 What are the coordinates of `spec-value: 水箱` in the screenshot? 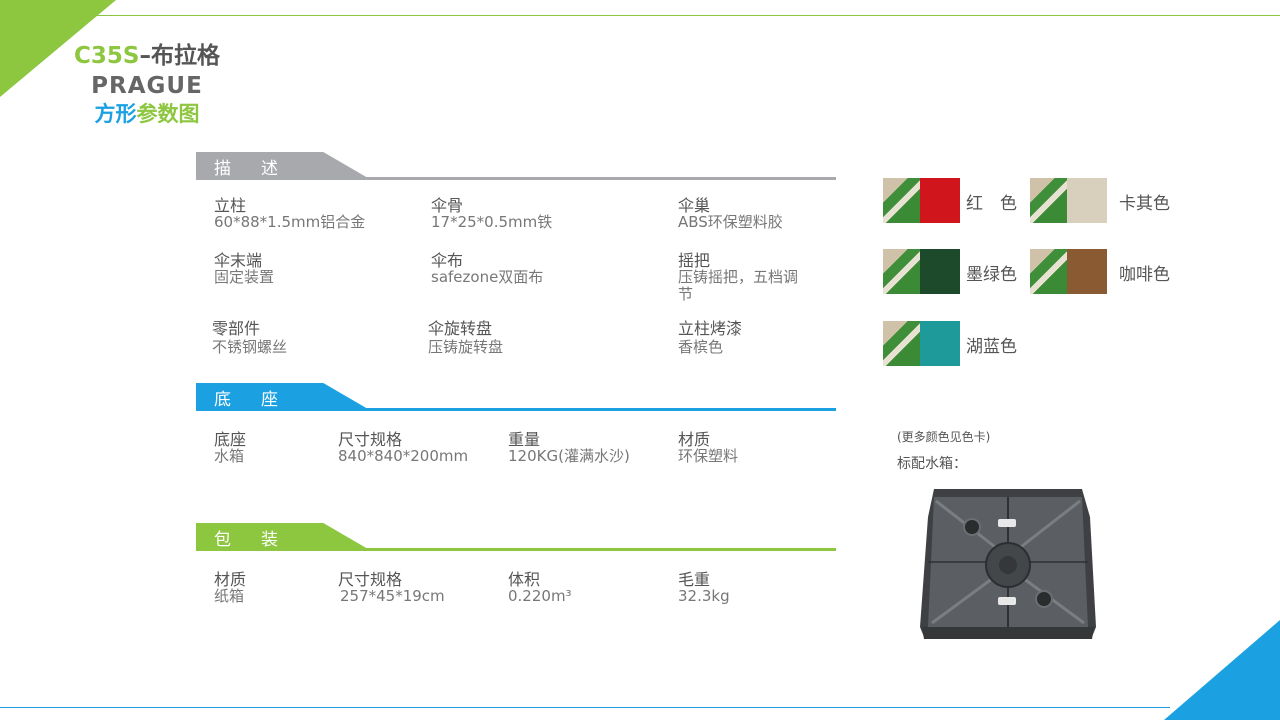 It's located at (229, 456).